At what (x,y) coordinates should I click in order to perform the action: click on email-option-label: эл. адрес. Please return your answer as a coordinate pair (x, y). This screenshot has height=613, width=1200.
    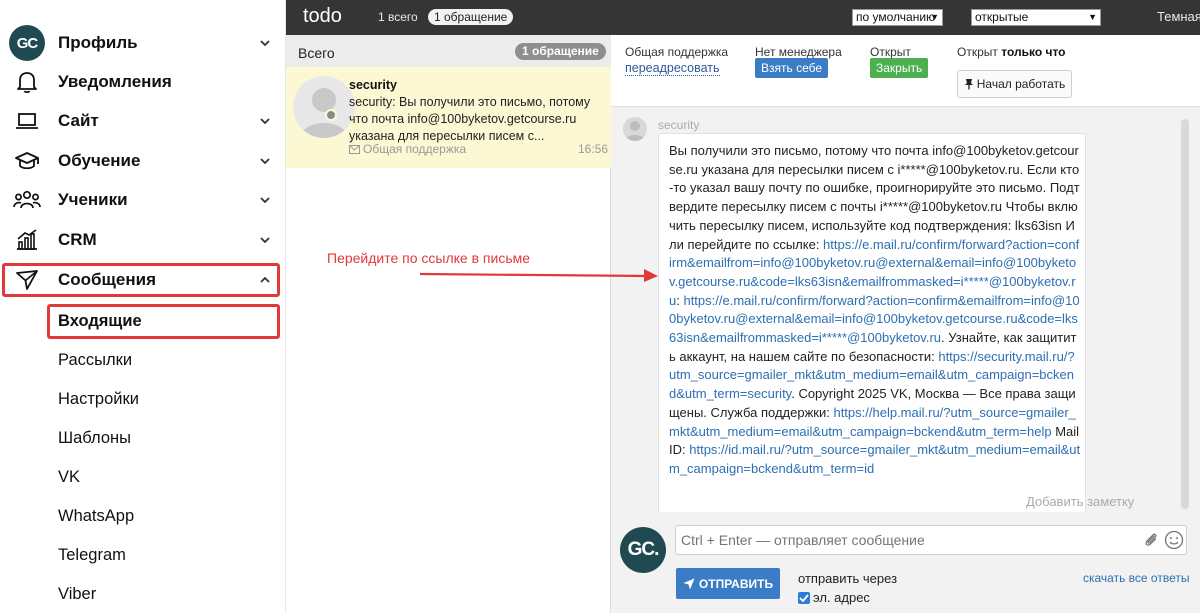
    Looking at the image, I should click on (841, 597).